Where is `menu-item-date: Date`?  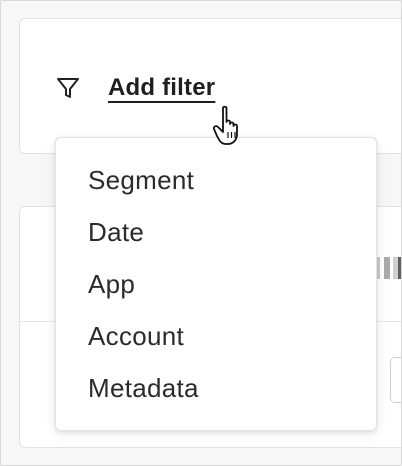 menu-item-date: Date is located at coordinates (216, 238).